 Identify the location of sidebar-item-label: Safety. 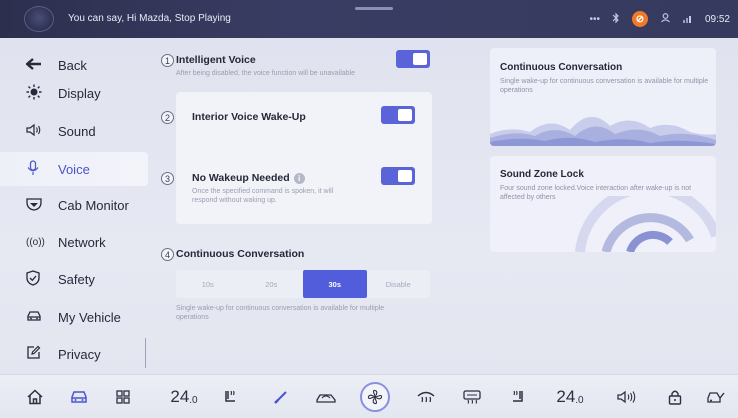
(76, 279).